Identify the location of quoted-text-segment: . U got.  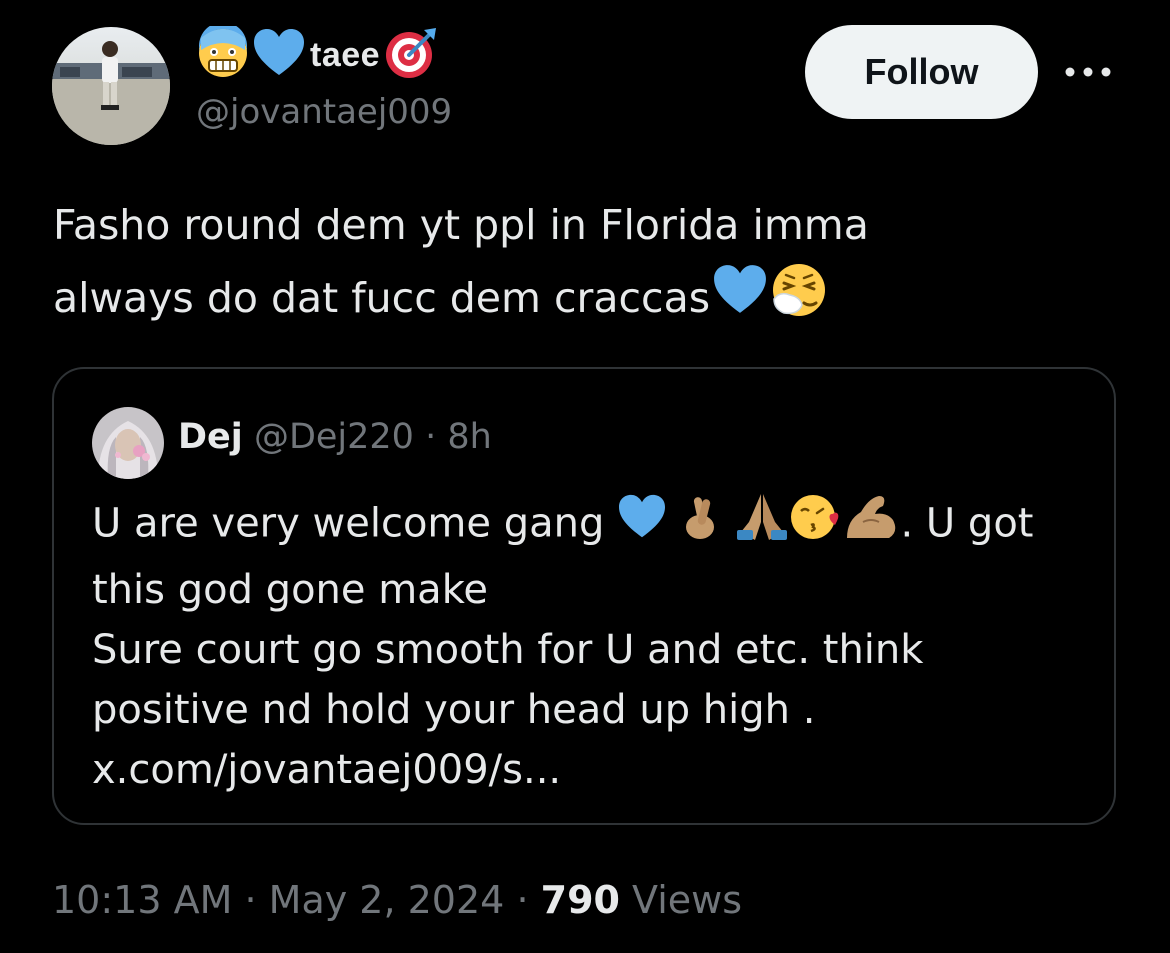
(967, 523).